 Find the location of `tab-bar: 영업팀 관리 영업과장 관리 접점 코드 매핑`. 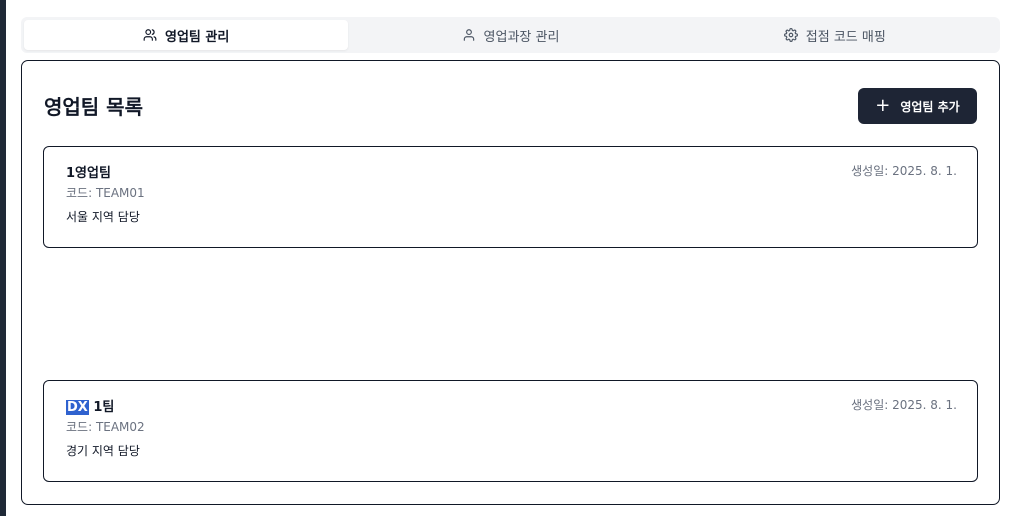

tab-bar: 영업팀 관리 영업과장 관리 접점 코드 매핑 is located at coordinates (510, 35).